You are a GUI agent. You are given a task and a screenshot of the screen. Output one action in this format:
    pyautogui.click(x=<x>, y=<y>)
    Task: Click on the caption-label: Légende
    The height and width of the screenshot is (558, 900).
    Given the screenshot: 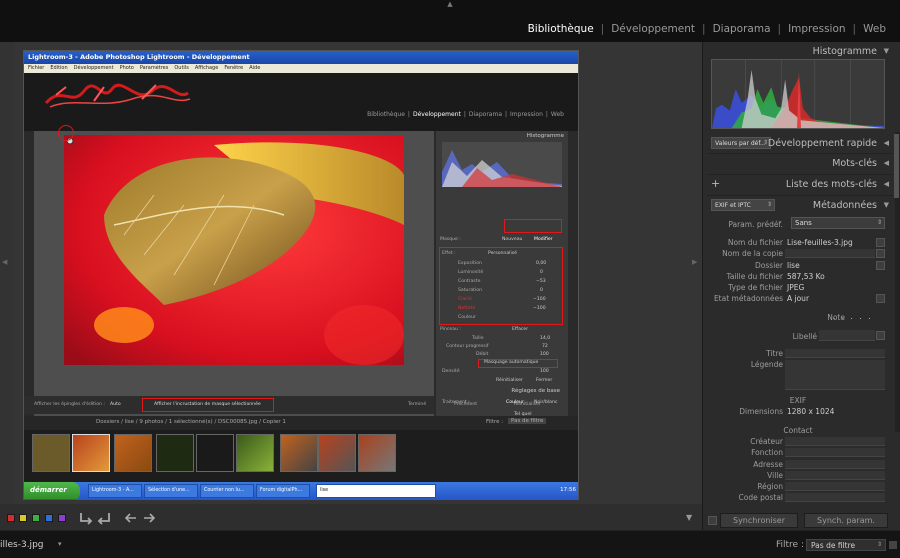 What is the action you would take?
    pyautogui.click(x=766, y=364)
    